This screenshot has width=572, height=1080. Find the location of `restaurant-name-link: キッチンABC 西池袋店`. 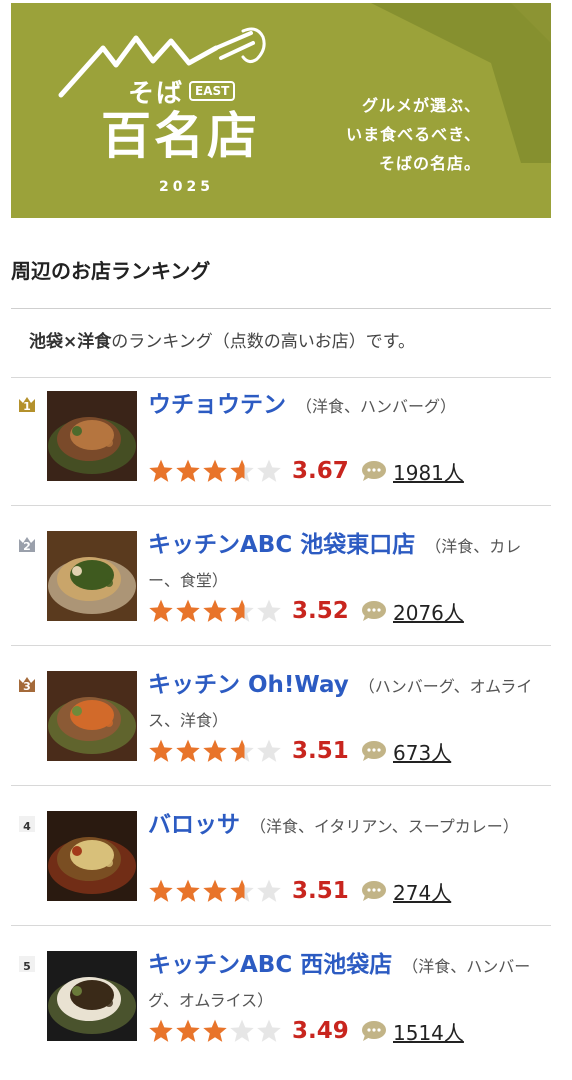

restaurant-name-link: キッチンABC 西池袋店 is located at coordinates (270, 965).